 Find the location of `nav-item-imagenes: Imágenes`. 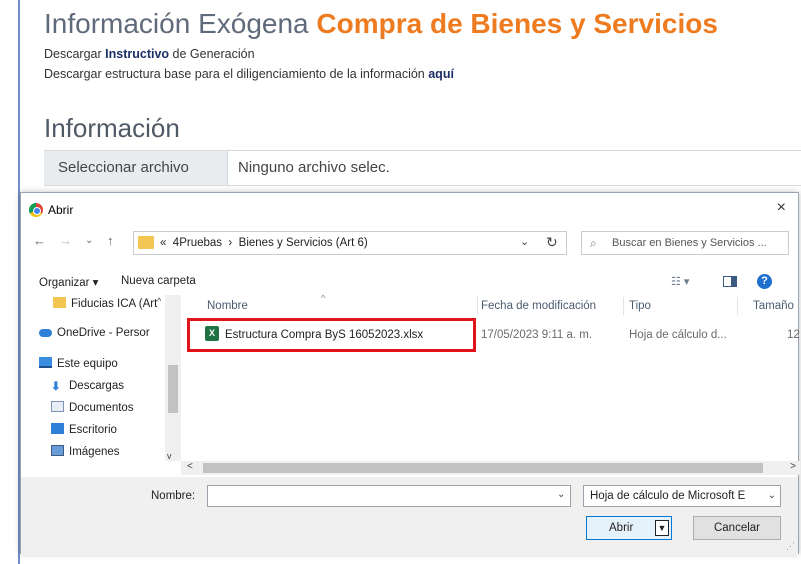

nav-item-imagenes: Imágenes is located at coordinates (85, 451).